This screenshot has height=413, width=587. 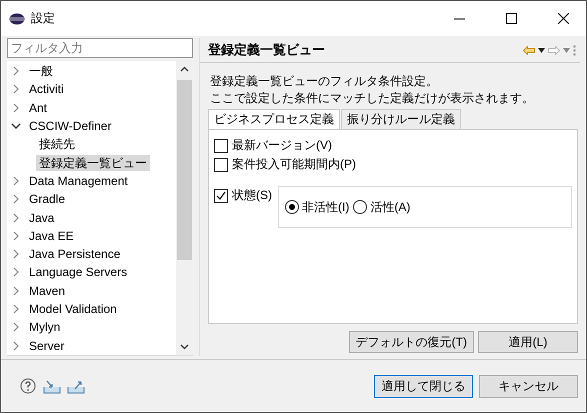 I want to click on tree-item: Data Management, so click(x=78, y=180).